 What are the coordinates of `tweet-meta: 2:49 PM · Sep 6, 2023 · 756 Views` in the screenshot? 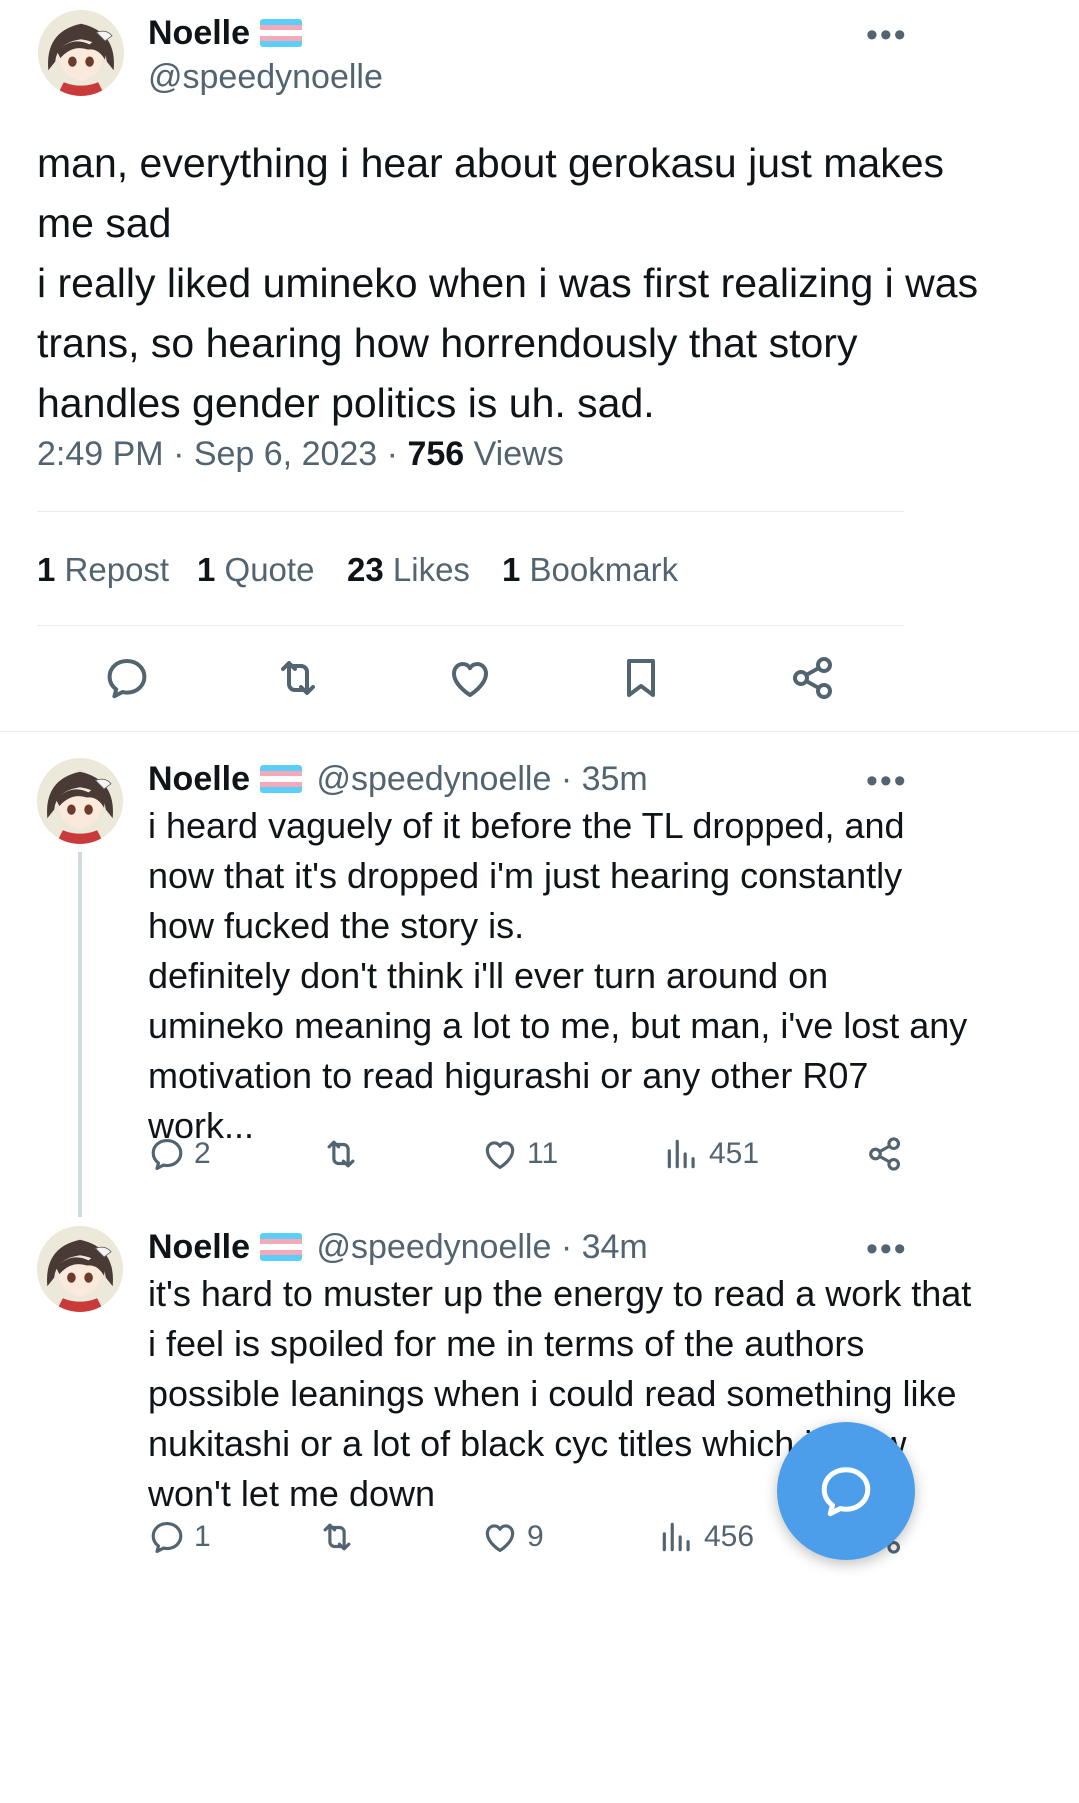 It's located at (300, 454).